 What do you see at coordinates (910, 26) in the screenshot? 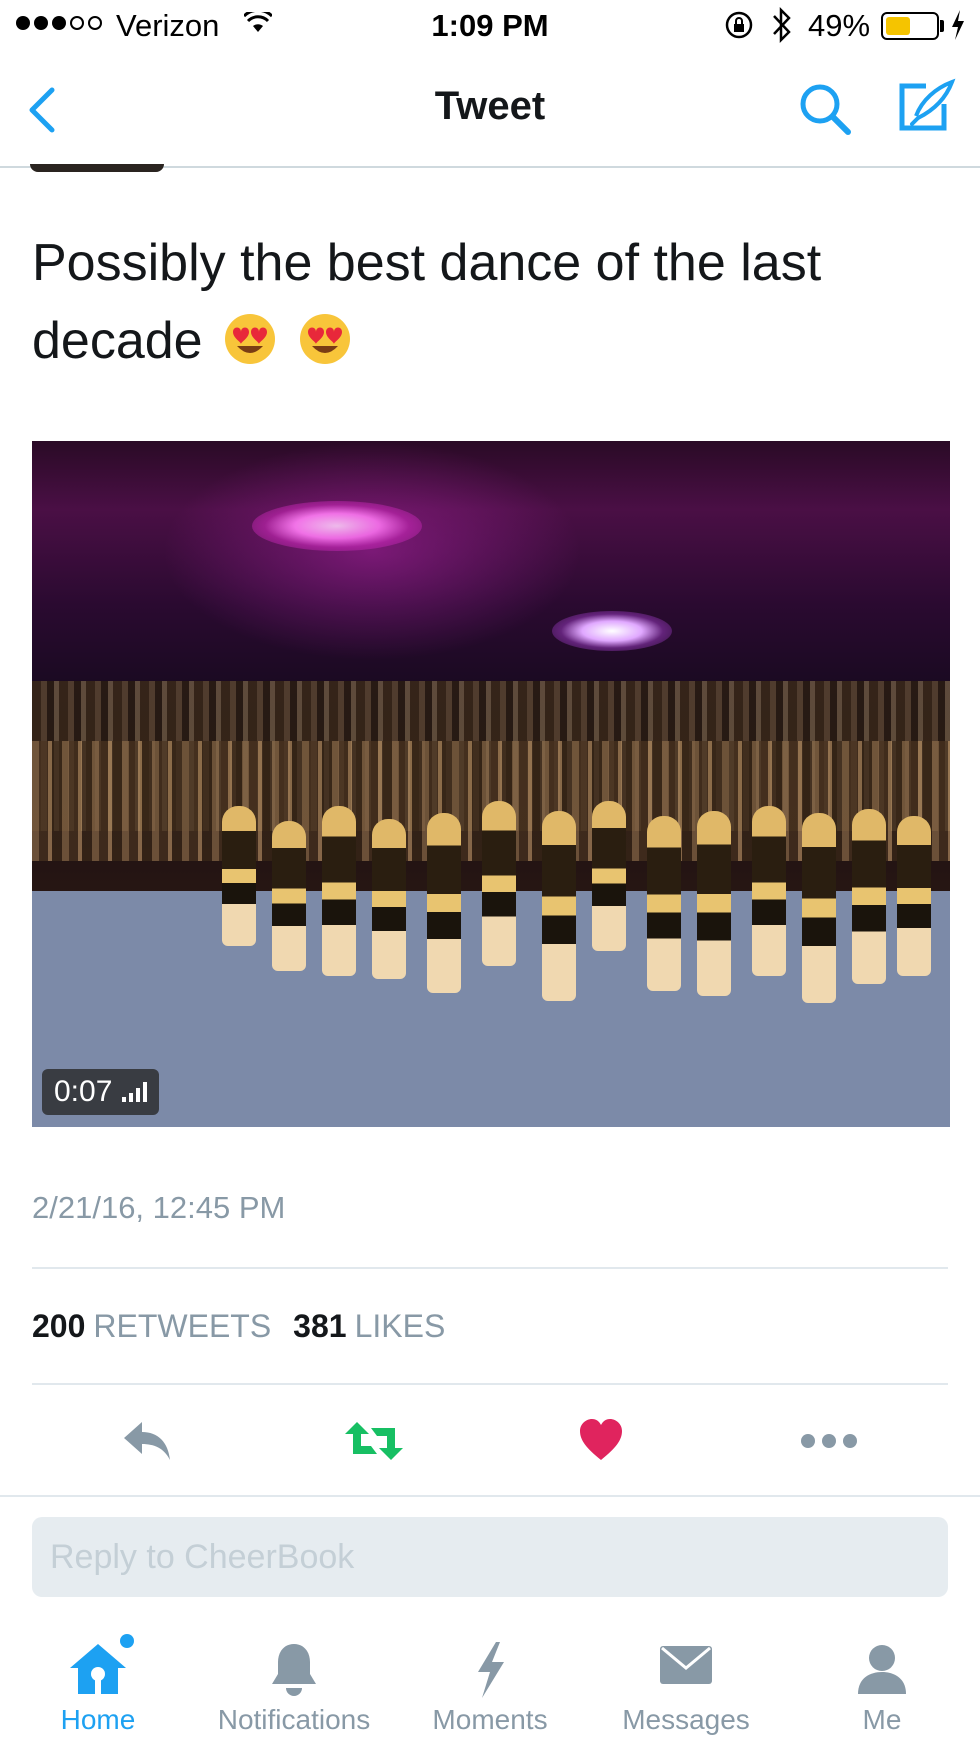
I see `battery-icon` at bounding box center [910, 26].